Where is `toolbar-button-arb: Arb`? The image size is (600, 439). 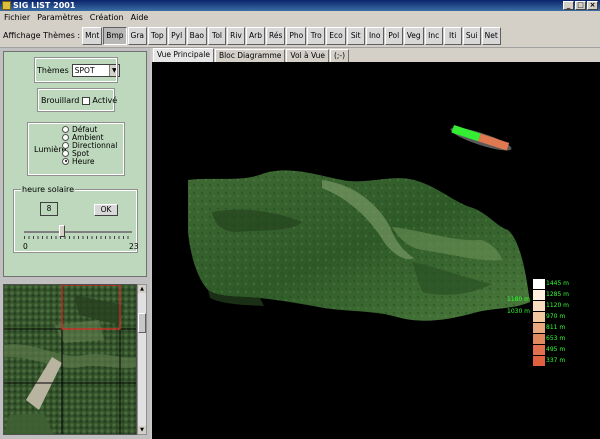
toolbar-button-arb: Arb is located at coordinates (255, 35).